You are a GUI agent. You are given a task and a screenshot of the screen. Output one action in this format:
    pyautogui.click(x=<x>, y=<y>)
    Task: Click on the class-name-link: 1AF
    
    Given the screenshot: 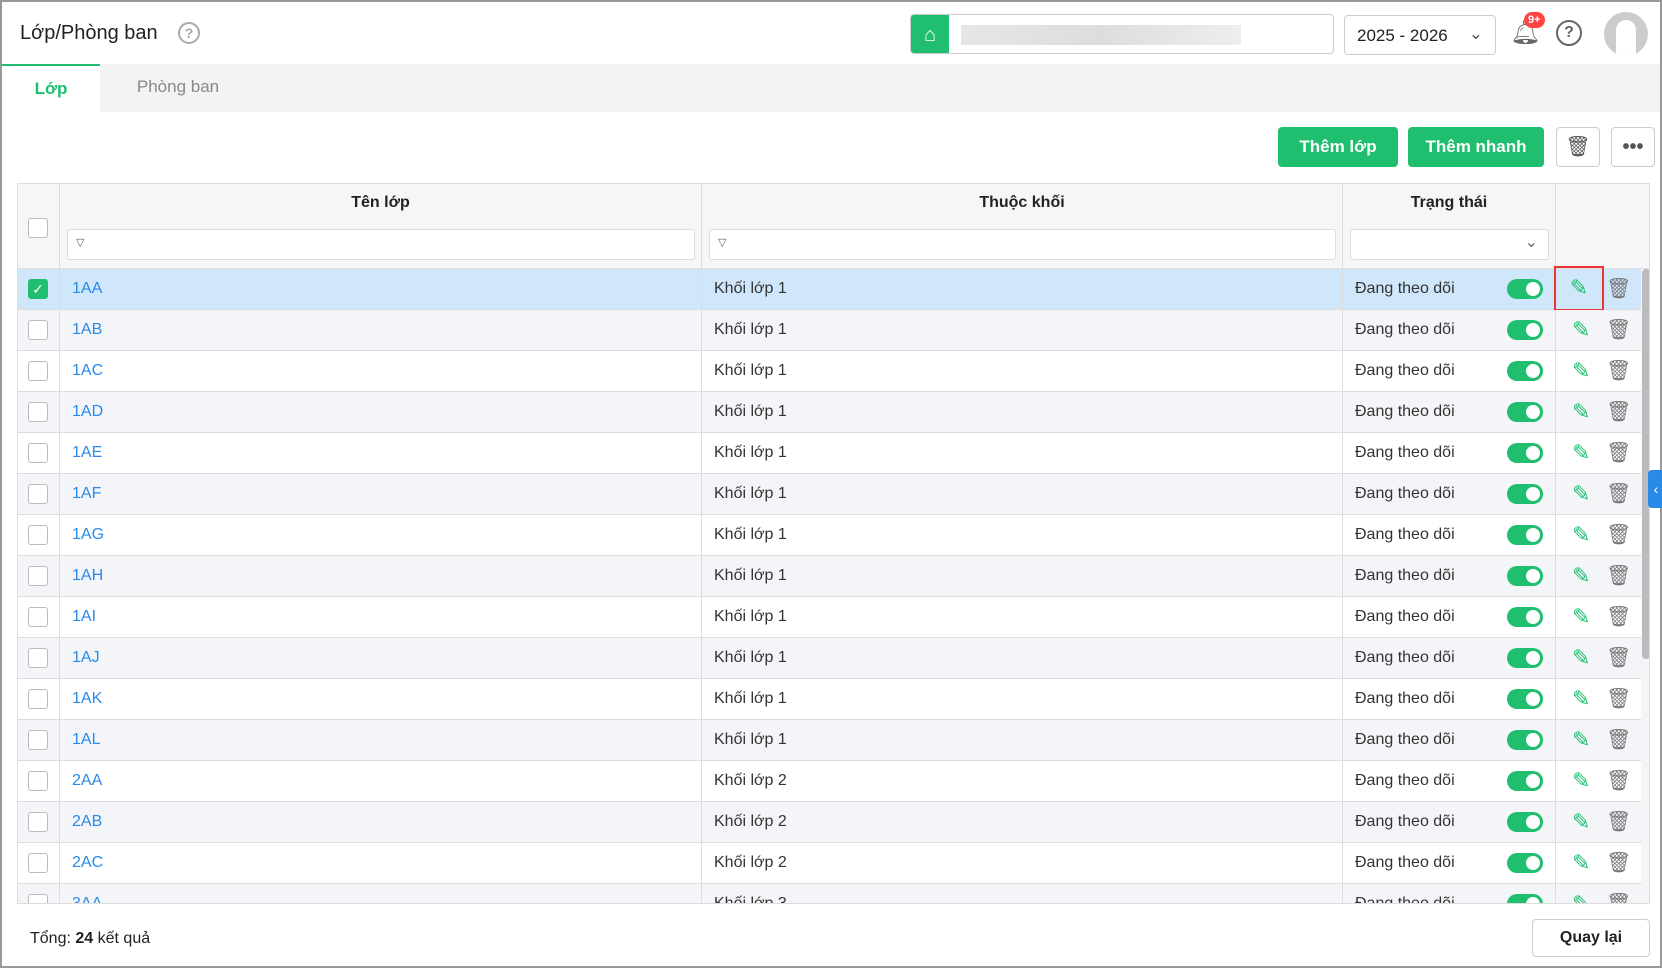 What is the action you would take?
    pyautogui.click(x=381, y=494)
    